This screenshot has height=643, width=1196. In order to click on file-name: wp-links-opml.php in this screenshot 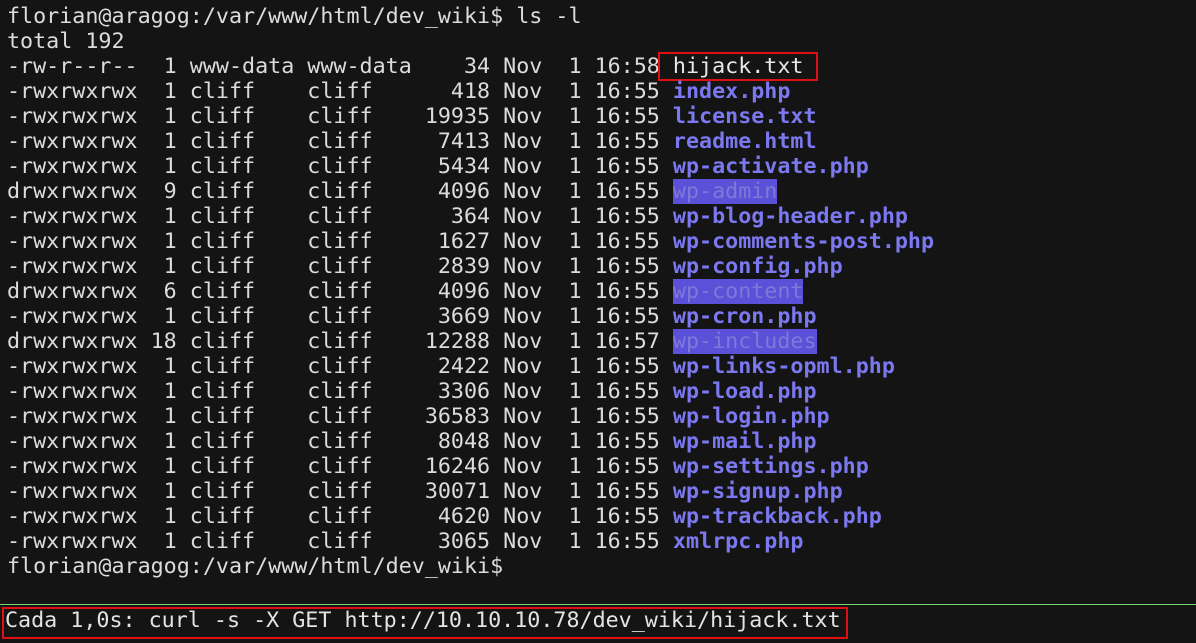, I will do `click(783, 366)`.